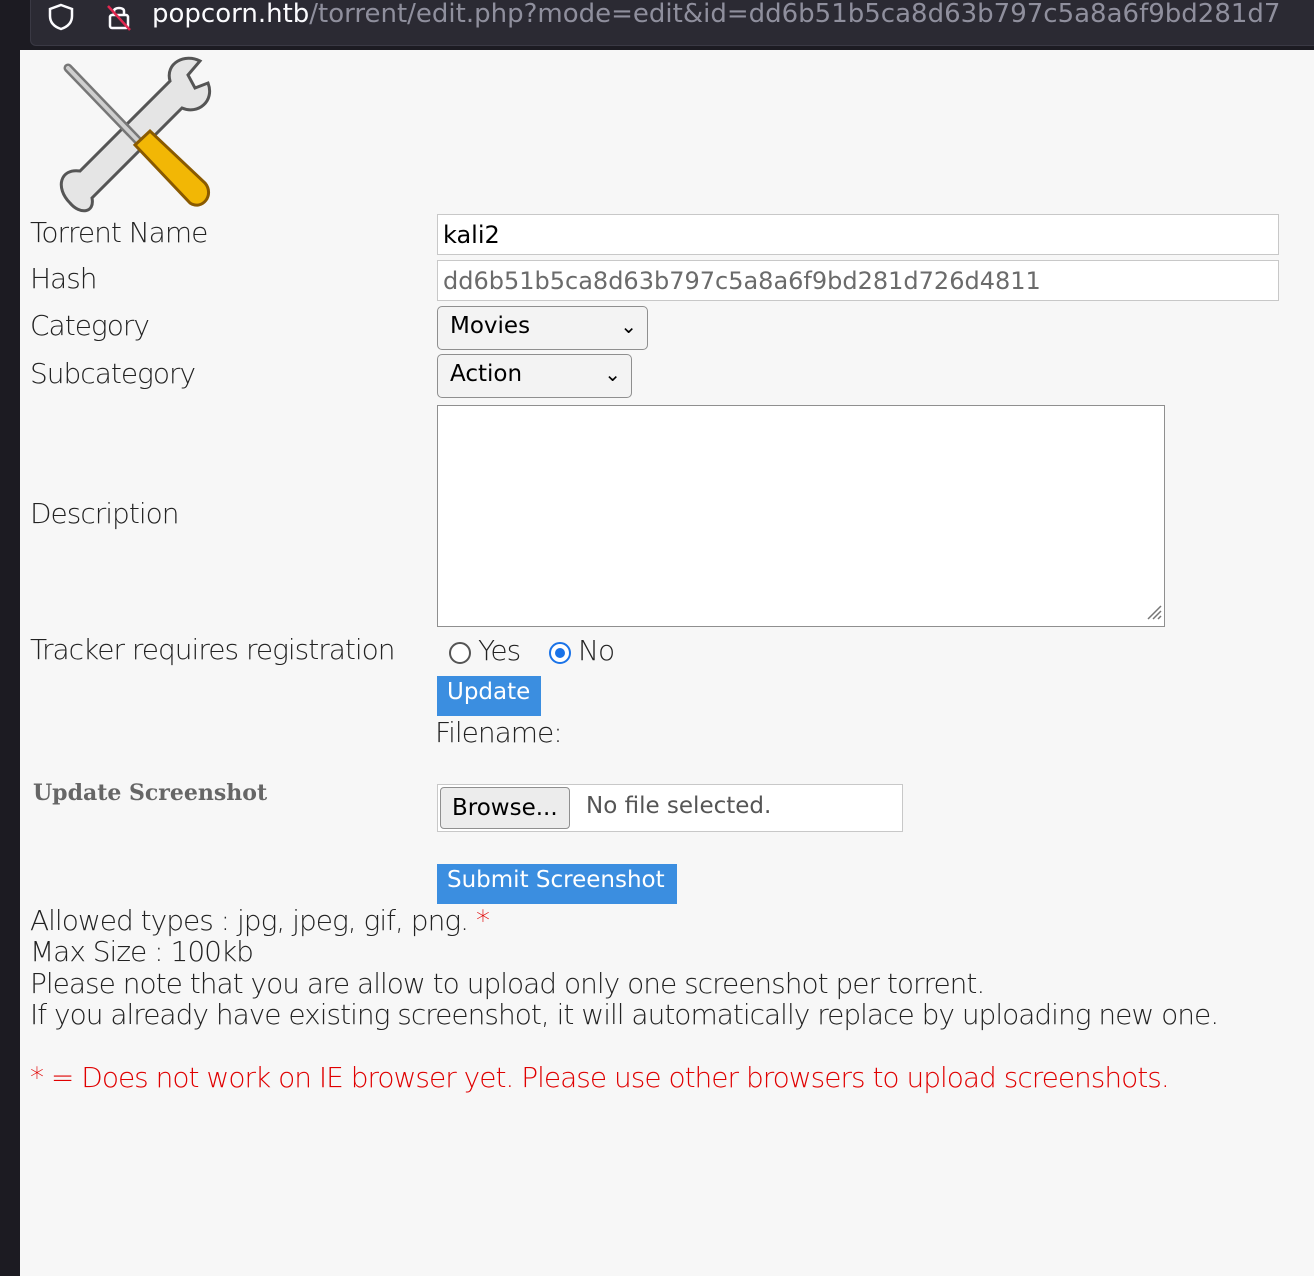 Image resolution: width=1314 pixels, height=1276 pixels. Describe the element at coordinates (596, 650) in the screenshot. I see `tracker-no-label: No` at that location.